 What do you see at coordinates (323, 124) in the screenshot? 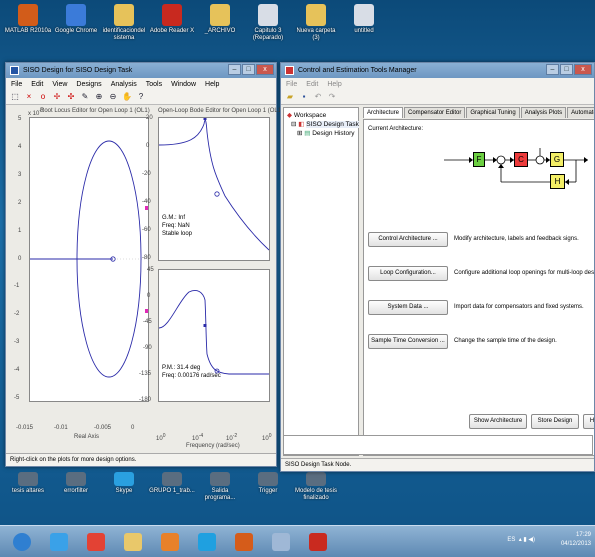
I see `tree-item-siso-design-task: ⊟ ◧ SISO Design Task` at bounding box center [323, 124].